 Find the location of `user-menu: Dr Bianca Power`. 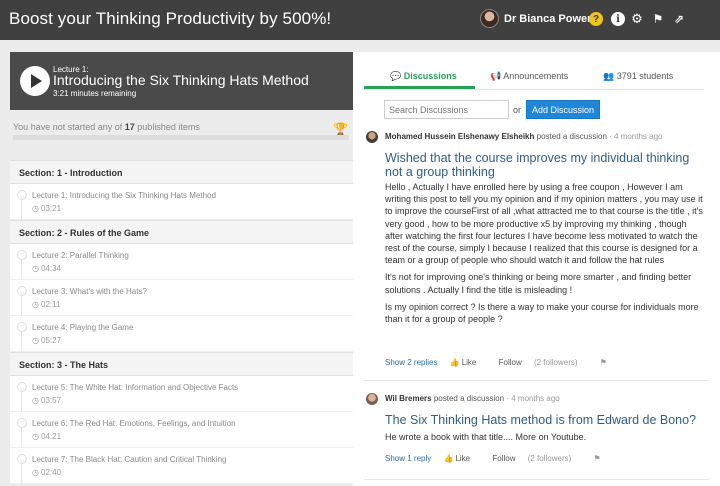

user-menu: Dr Bianca Power is located at coordinates (535, 18).